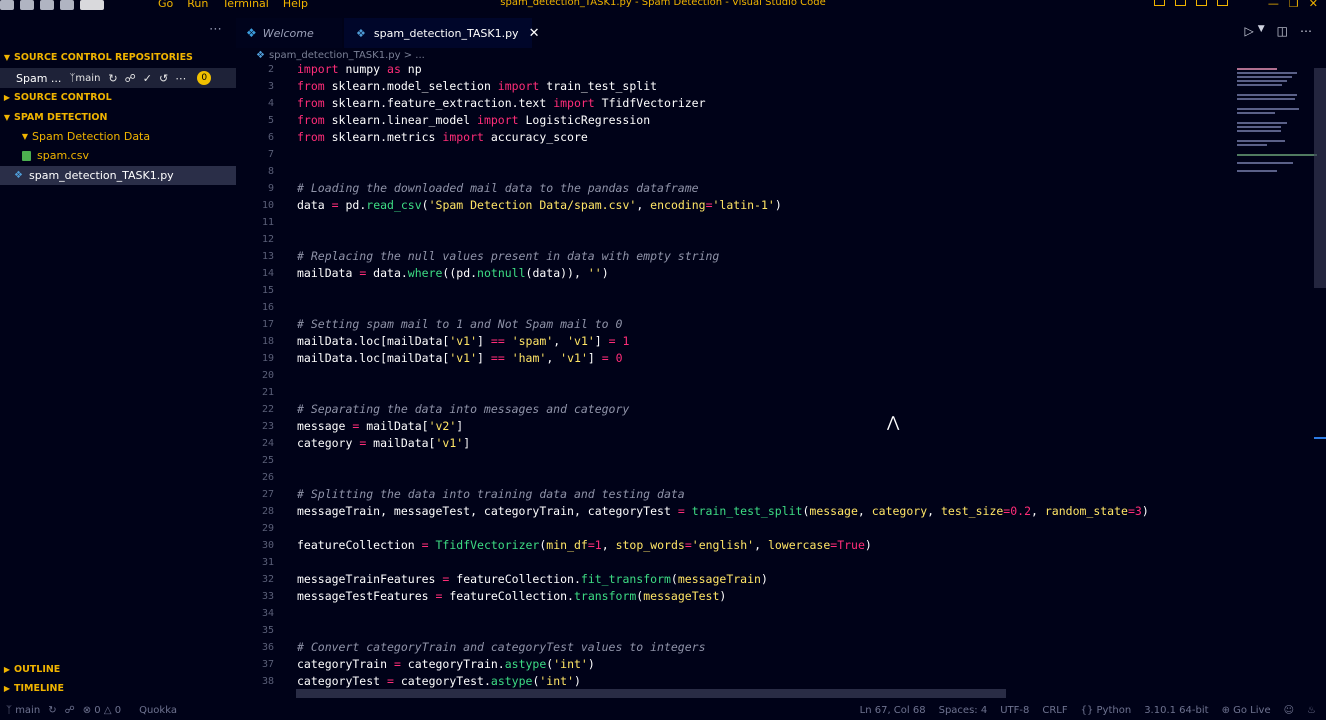 Image resolution: width=1326 pixels, height=720 pixels. I want to click on close-tab-icon: ✕, so click(534, 33).